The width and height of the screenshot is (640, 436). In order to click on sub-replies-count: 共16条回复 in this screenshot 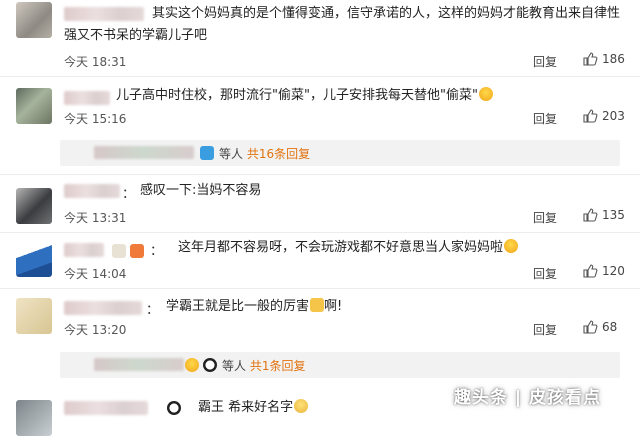, I will do `click(278, 154)`.